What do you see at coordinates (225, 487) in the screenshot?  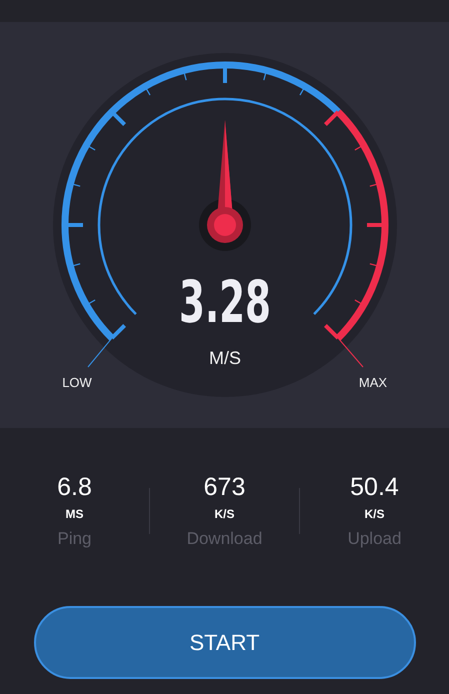 I see `stat-value: 673` at bounding box center [225, 487].